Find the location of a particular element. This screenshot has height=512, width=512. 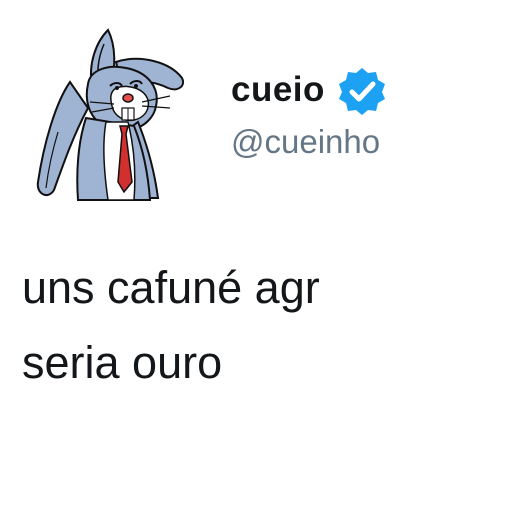

tweet-text-line-2: seria ouro is located at coordinates (122, 362).